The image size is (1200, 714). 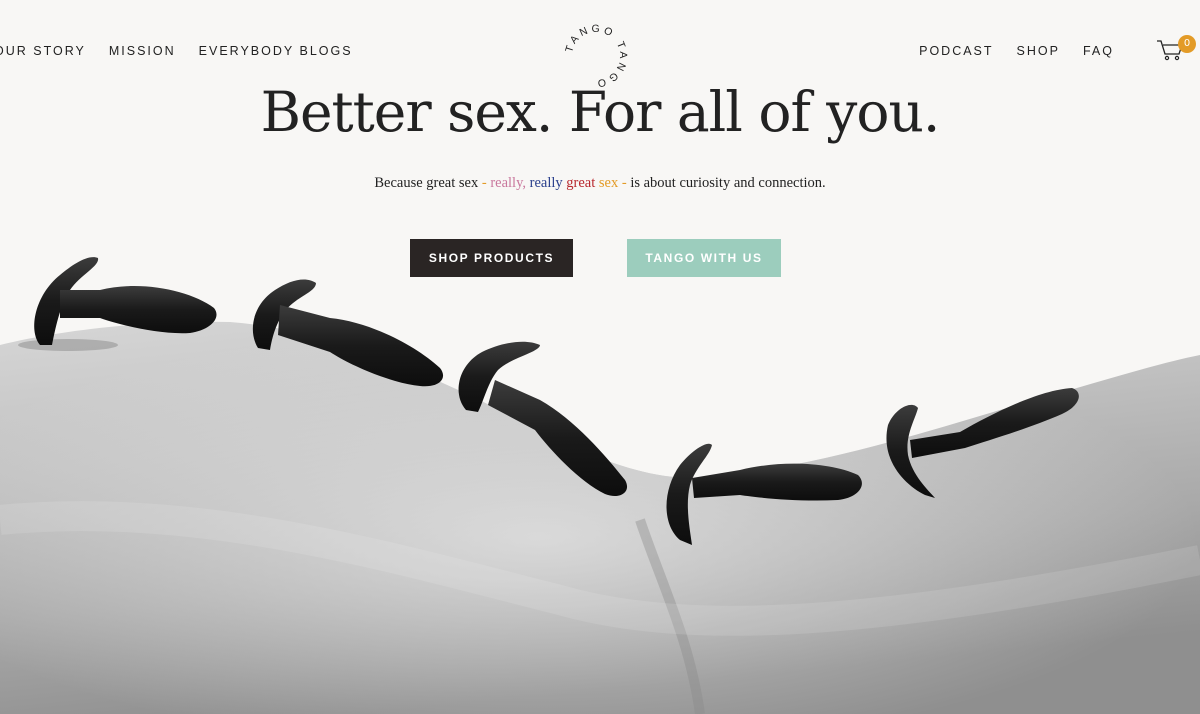 What do you see at coordinates (276, 51) in the screenshot?
I see `nav-everybody-blogs: EVERYBODY BLOGS` at bounding box center [276, 51].